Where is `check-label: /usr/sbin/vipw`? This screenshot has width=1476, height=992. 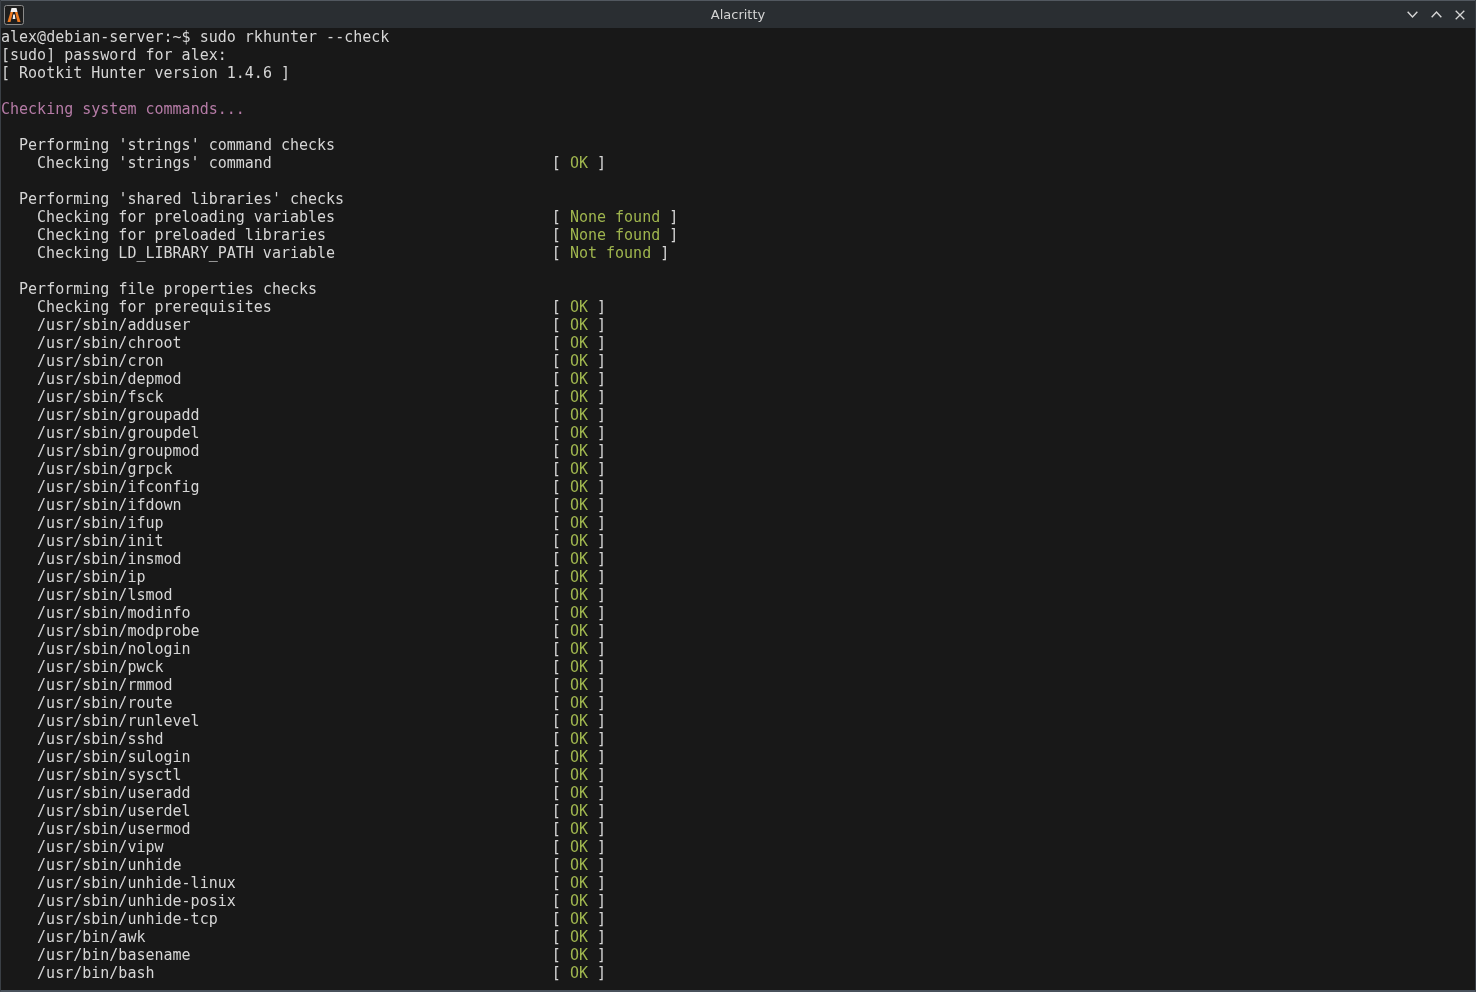
check-label: /usr/sbin/vipw is located at coordinates (100, 847).